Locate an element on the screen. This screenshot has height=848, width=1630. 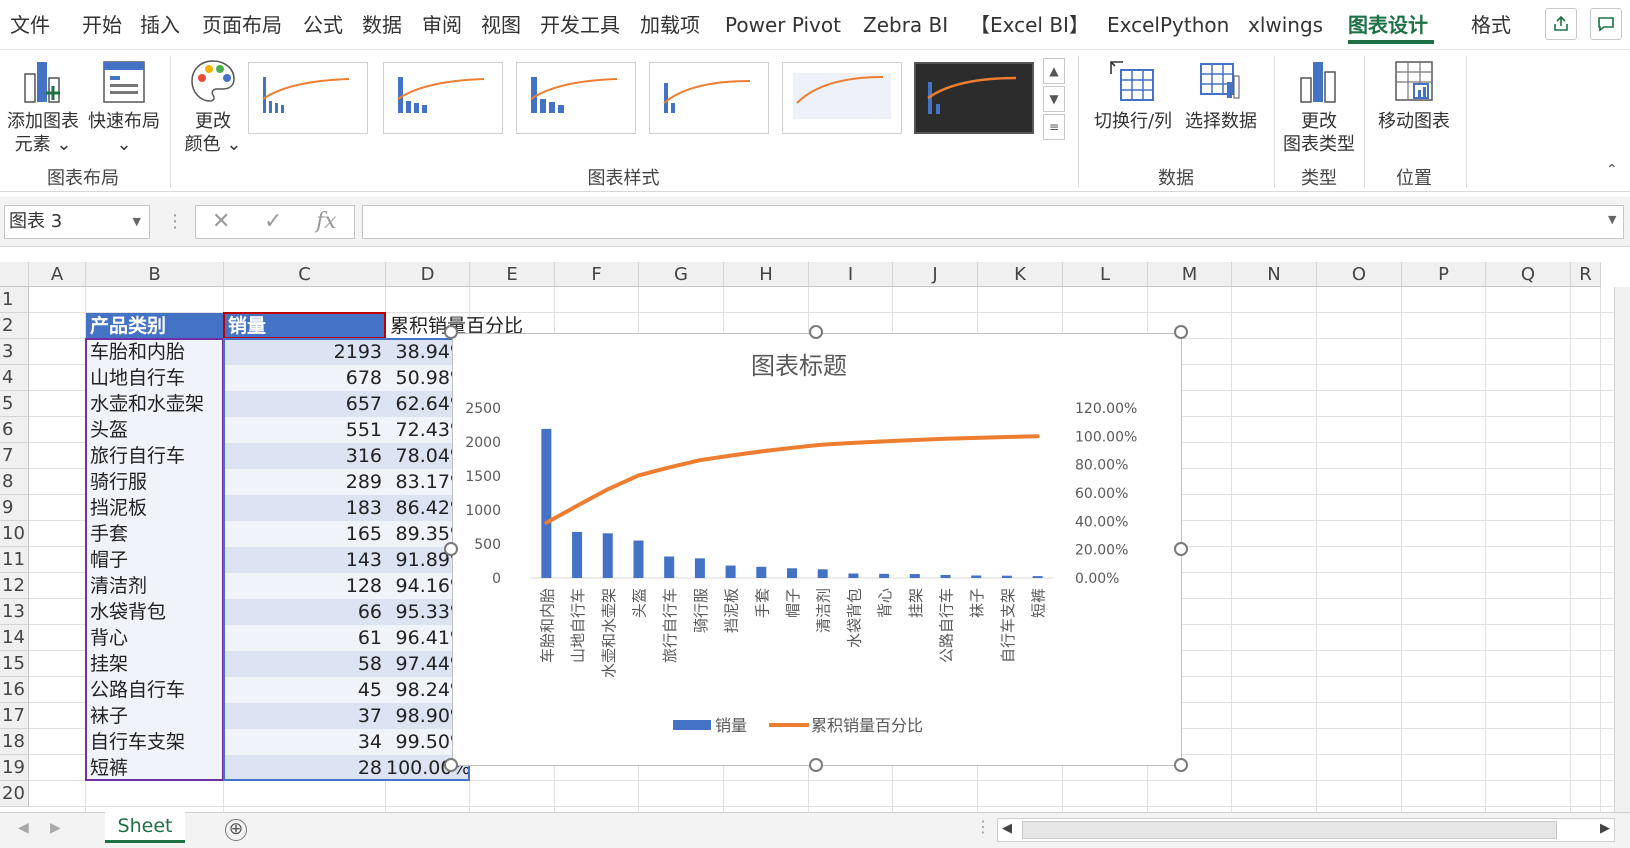
column-header: O is located at coordinates (1359, 274).